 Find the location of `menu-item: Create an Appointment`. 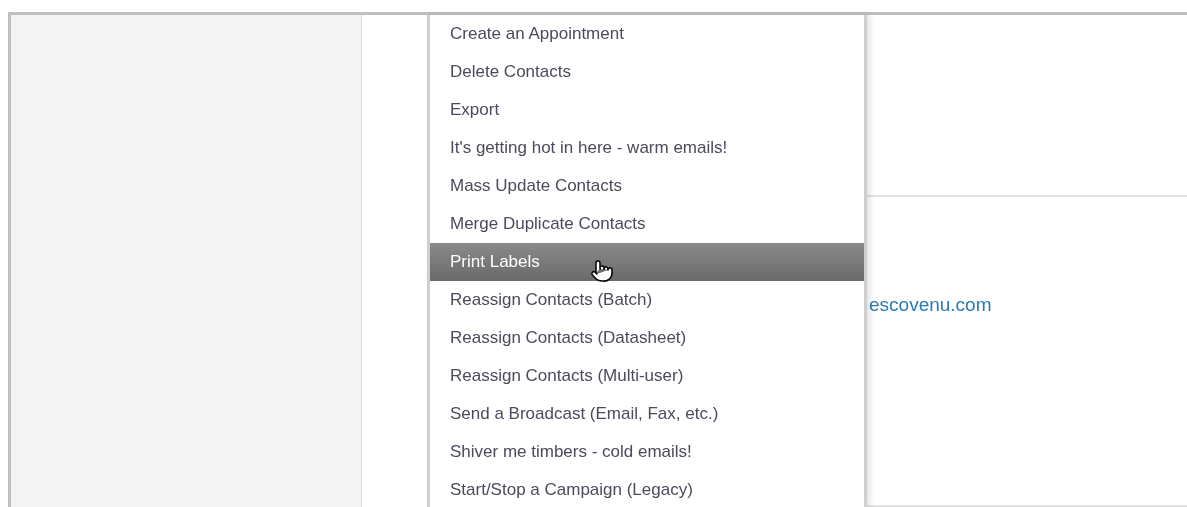

menu-item: Create an Appointment is located at coordinates (647, 34).